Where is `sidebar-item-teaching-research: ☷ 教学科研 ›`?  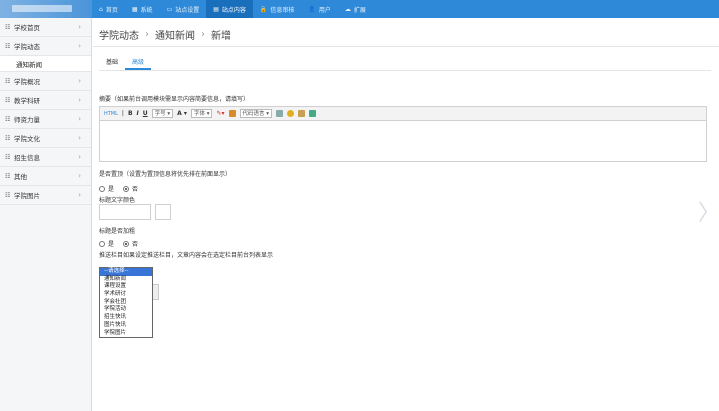 sidebar-item-teaching-research: ☷ 教学科研 › is located at coordinates (45, 100).